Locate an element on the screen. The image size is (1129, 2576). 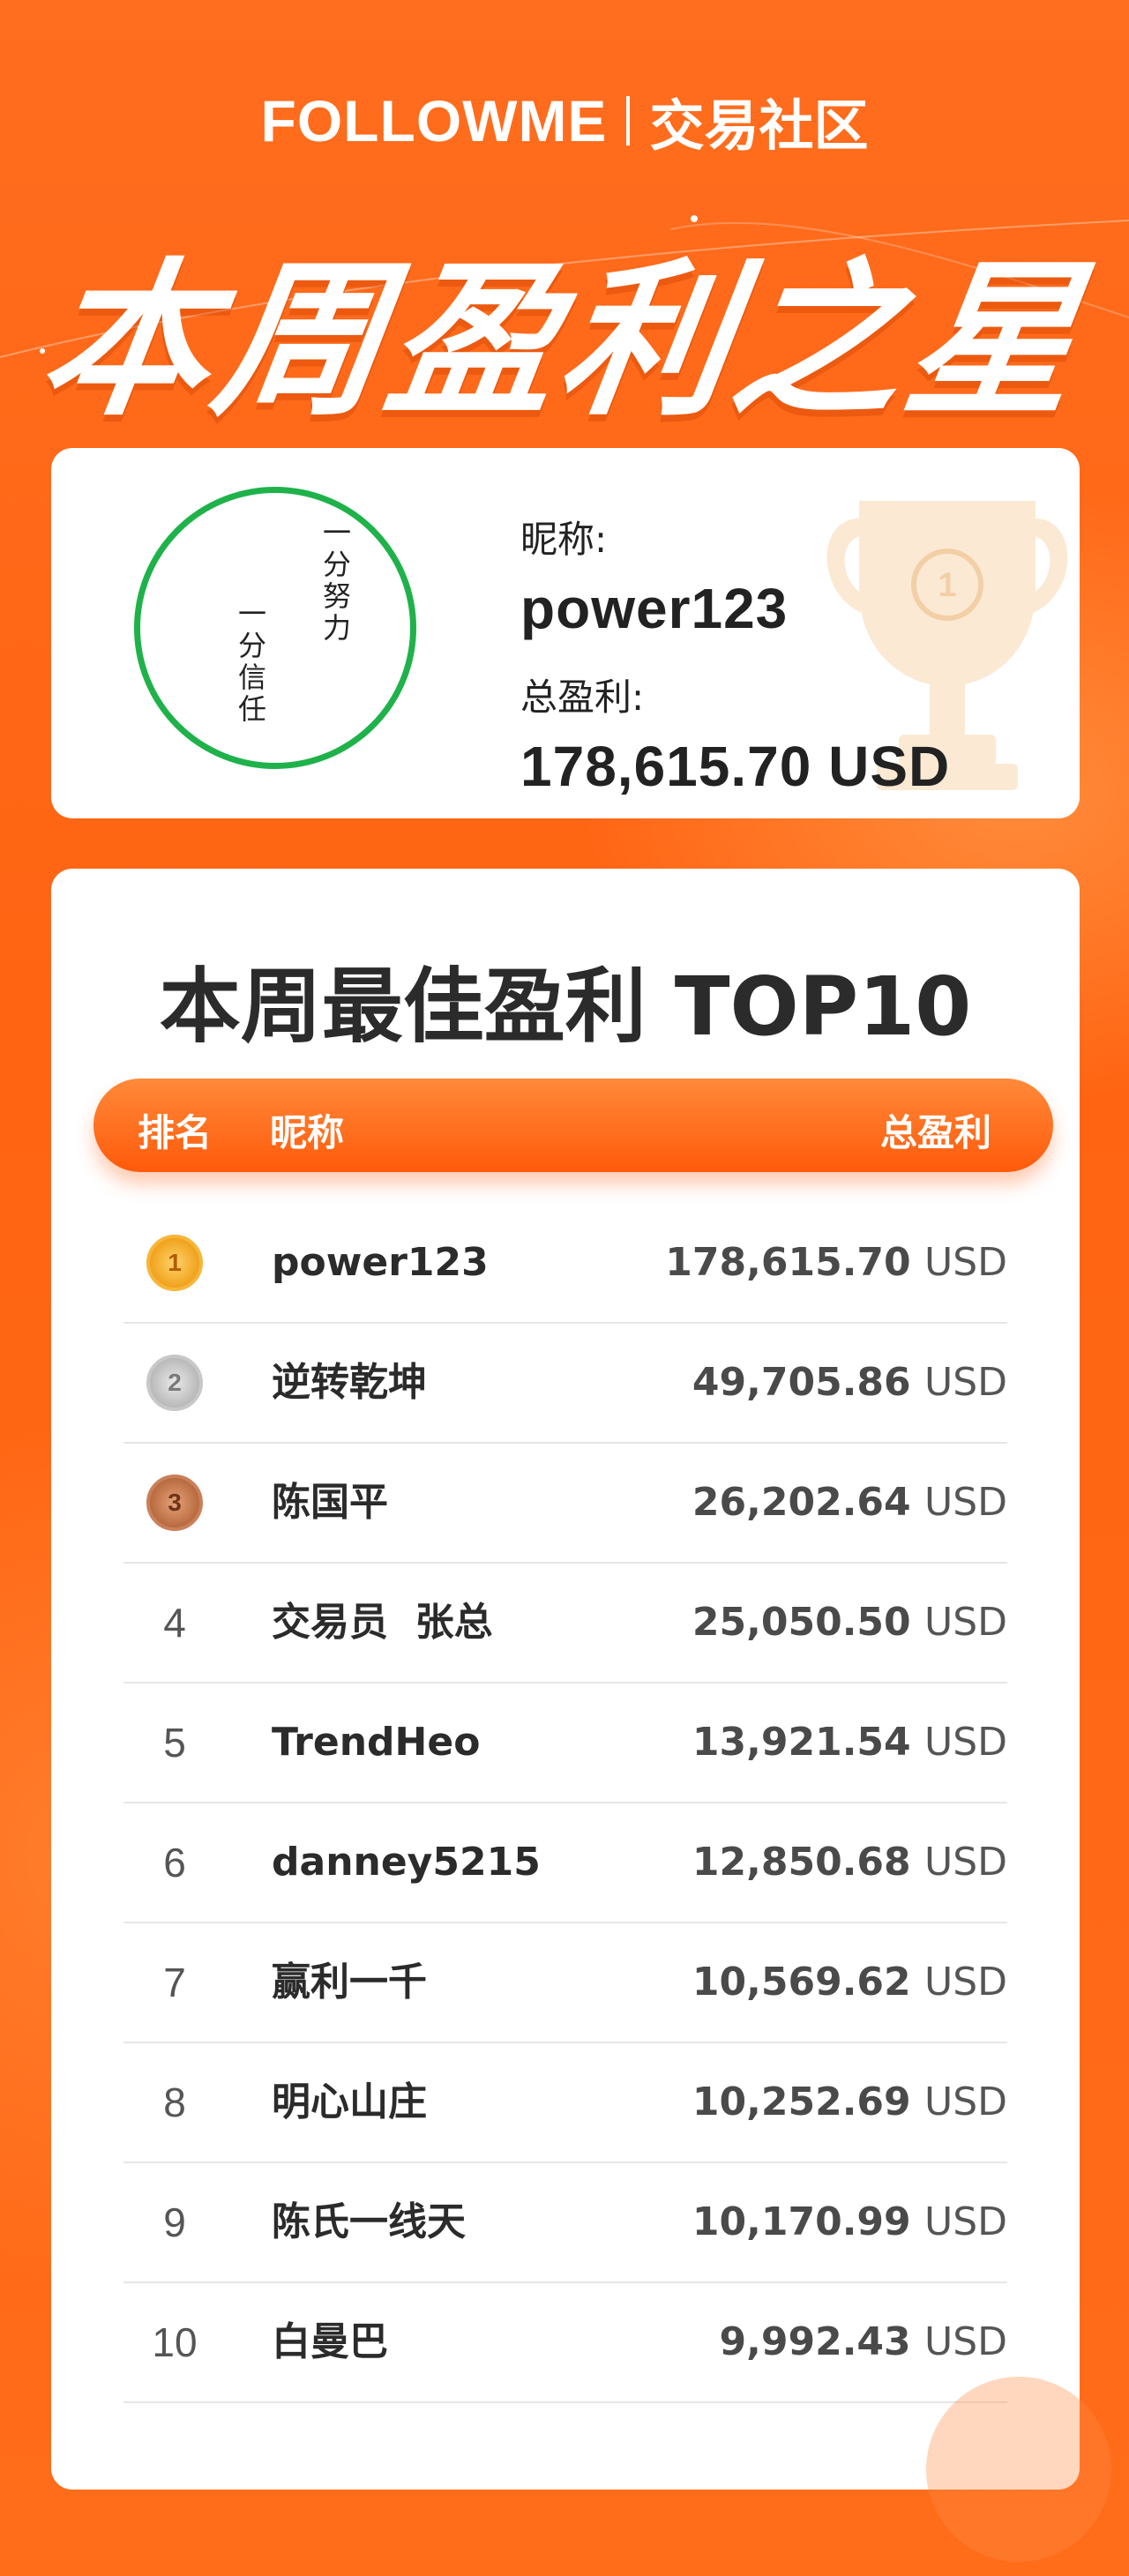
profit-value: 26,202.64 USD is located at coordinates (850, 1503).